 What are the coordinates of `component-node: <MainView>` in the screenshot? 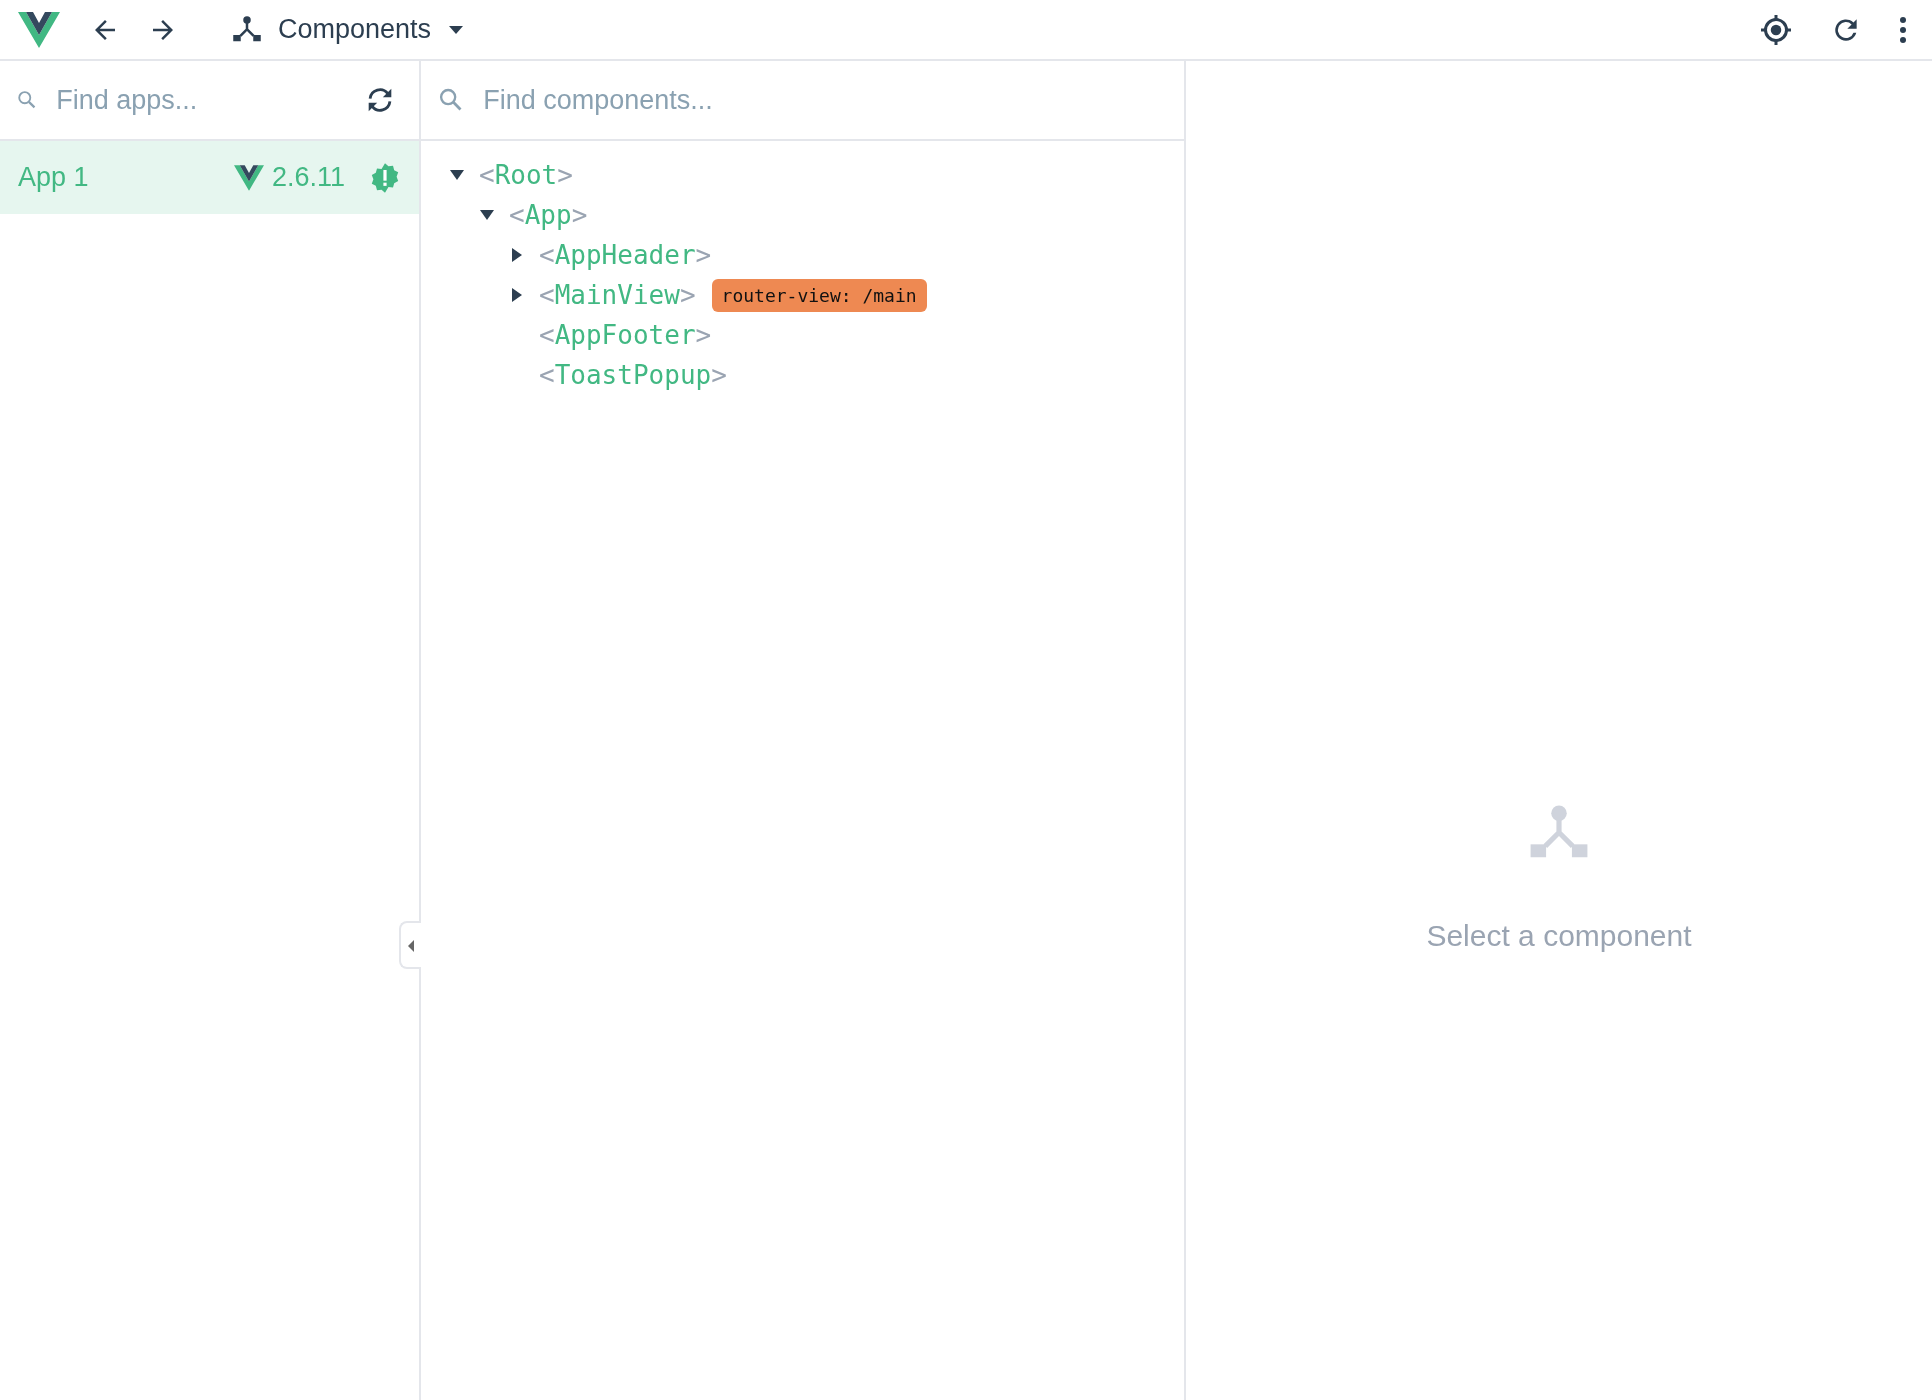 It's located at (617, 295).